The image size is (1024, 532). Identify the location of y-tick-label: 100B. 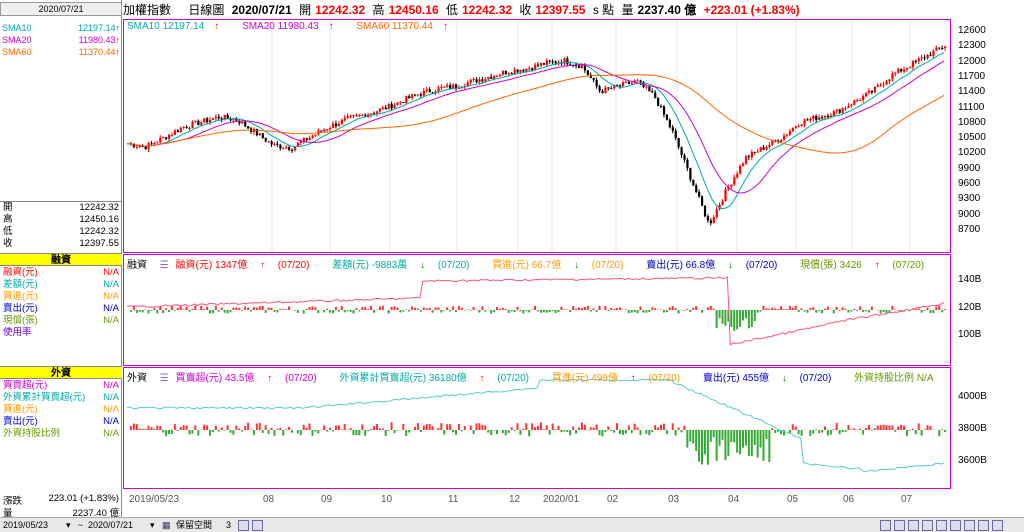
(970, 334).